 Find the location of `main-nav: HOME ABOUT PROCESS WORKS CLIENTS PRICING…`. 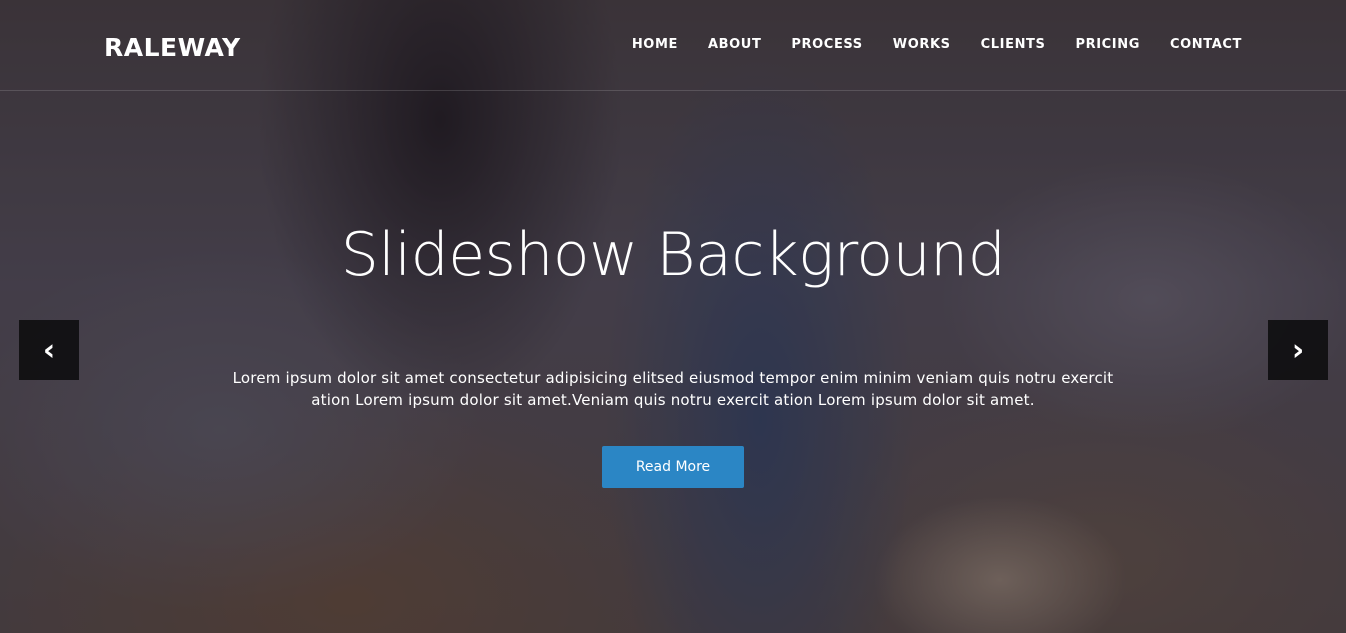

main-nav: HOME ABOUT PROCESS WORKS CLIENTS PRICING… is located at coordinates (937, 45).